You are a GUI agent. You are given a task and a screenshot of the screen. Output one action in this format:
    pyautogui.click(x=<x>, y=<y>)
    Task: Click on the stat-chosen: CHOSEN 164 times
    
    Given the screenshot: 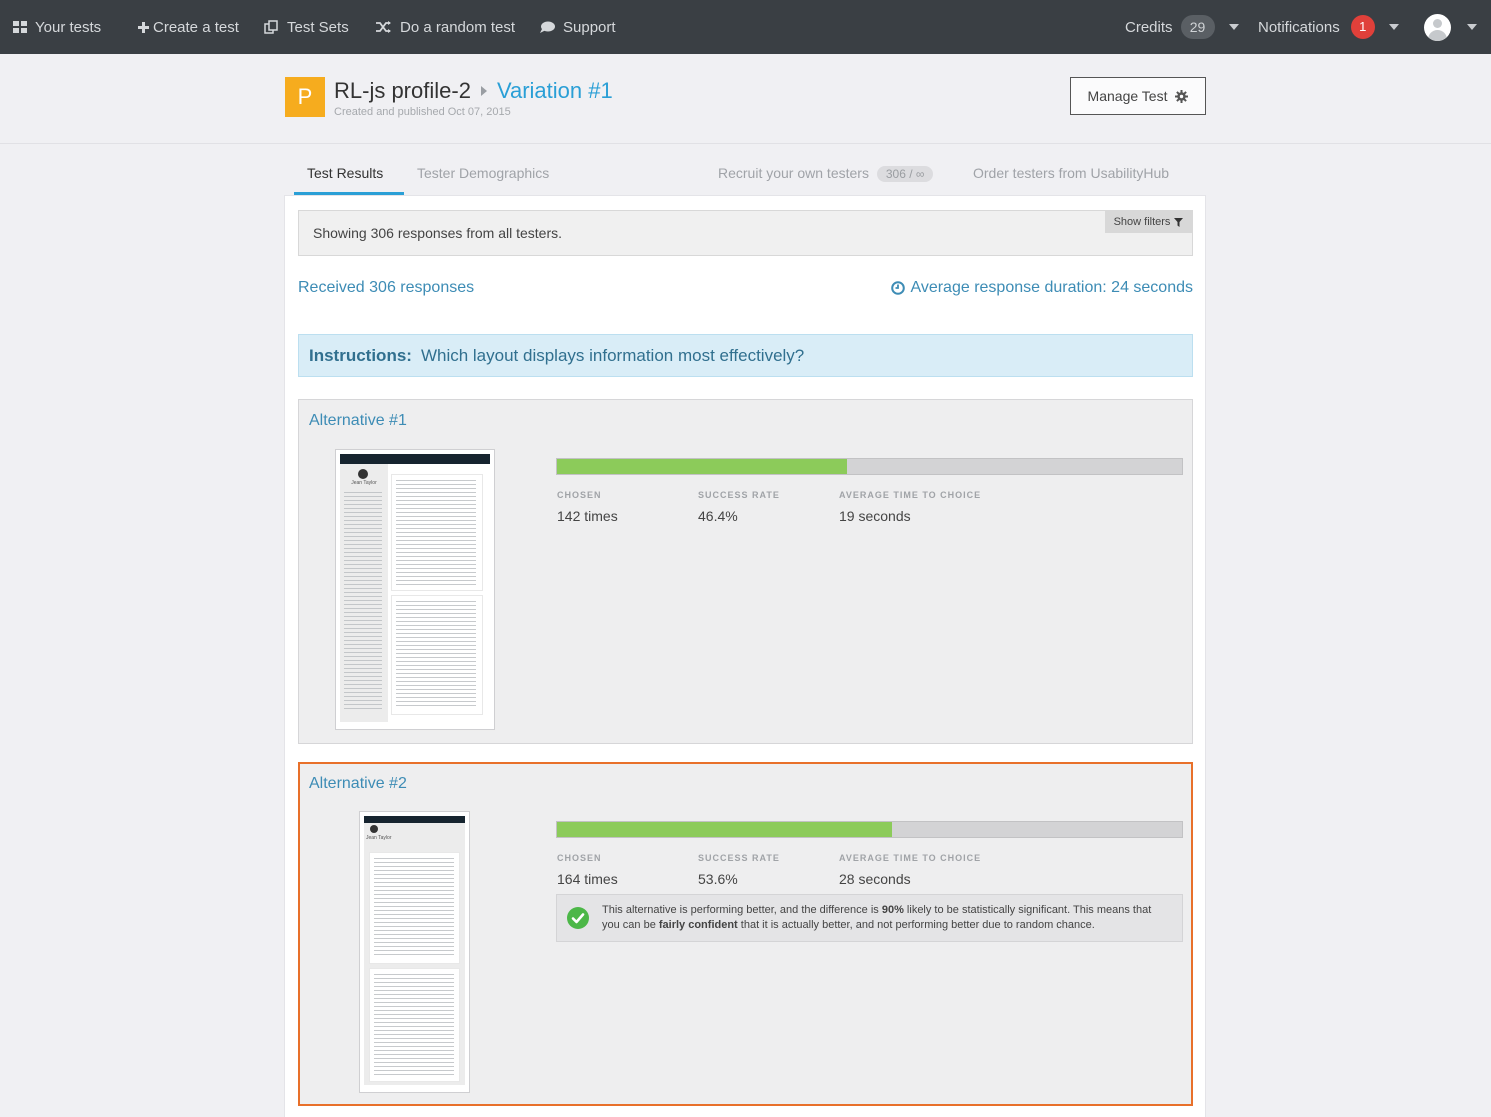 What is the action you would take?
    pyautogui.click(x=587, y=870)
    